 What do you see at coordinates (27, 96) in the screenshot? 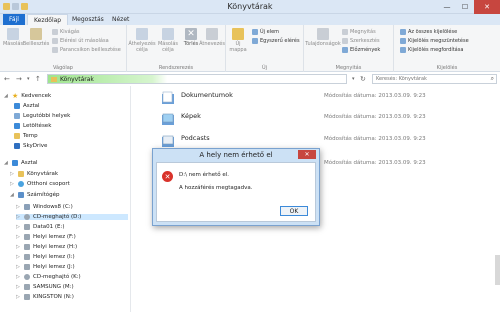
I see `nav-favorites: ◢ ★ Kedvencek` at bounding box center [27, 96].